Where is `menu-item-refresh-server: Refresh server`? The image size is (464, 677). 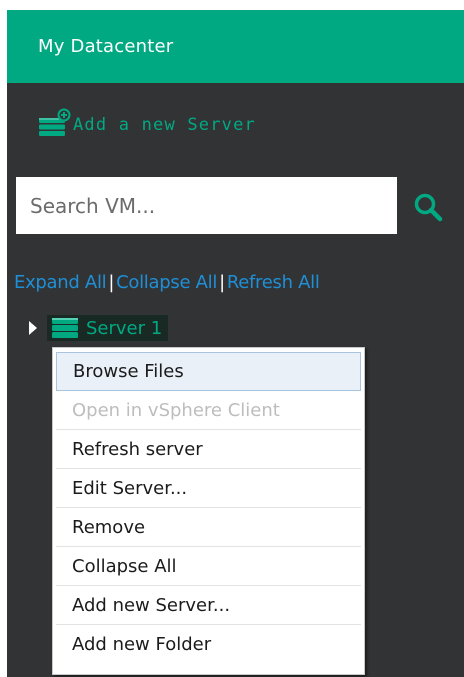
menu-item-refresh-server: Refresh server is located at coordinates (208, 449).